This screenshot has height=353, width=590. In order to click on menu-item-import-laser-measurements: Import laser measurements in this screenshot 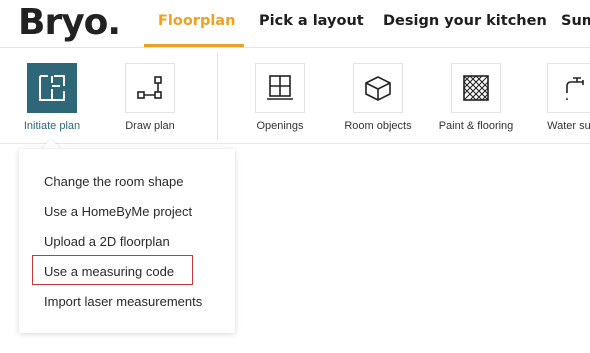, I will do `click(123, 301)`.